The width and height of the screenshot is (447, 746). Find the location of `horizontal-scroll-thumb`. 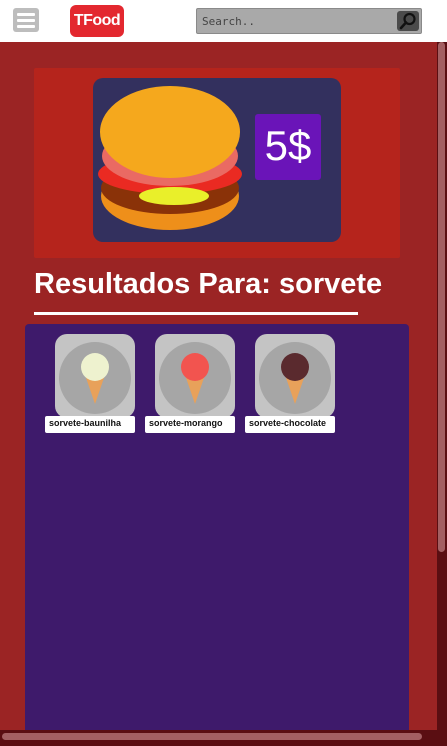

horizontal-scroll-thumb is located at coordinates (212, 736).